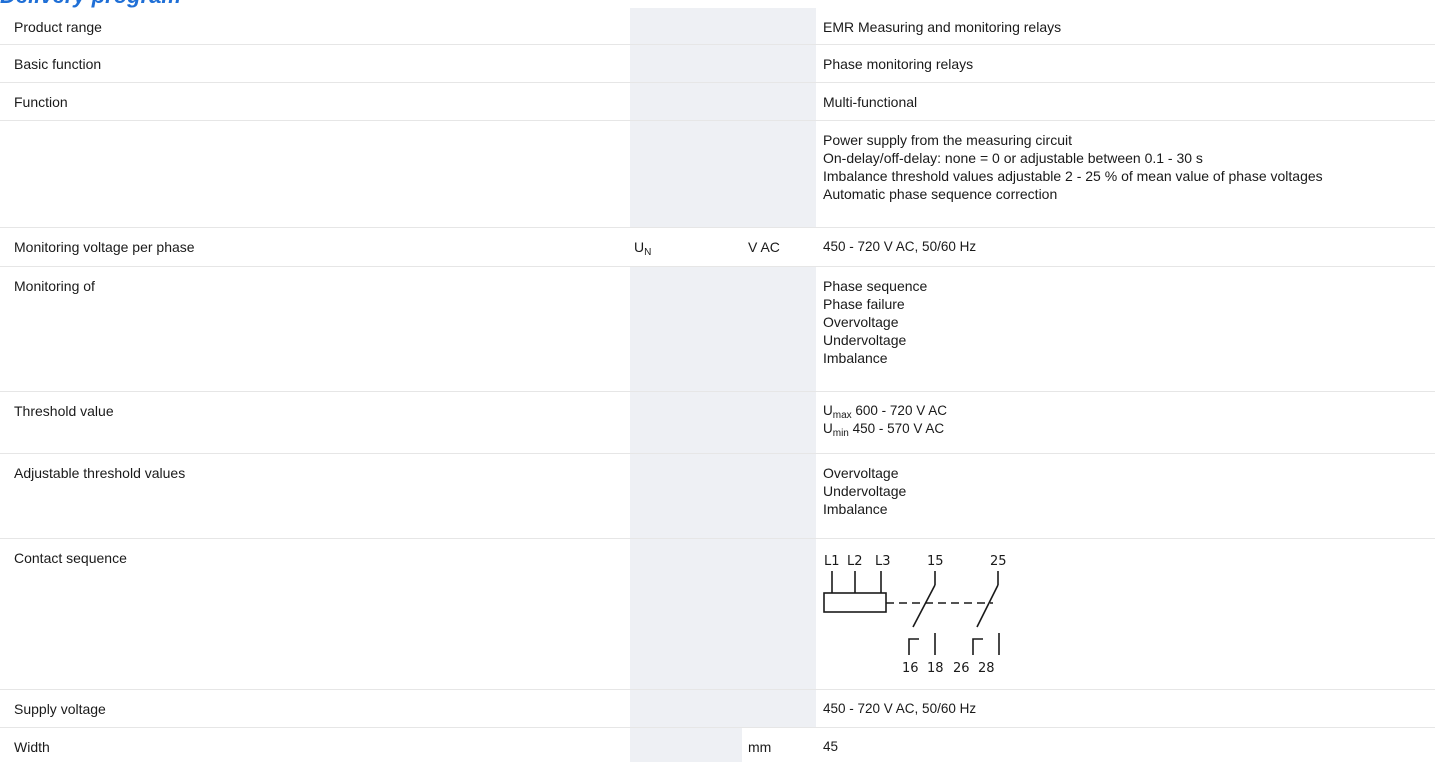 This screenshot has height=771, width=1435. What do you see at coordinates (60, 709) in the screenshot?
I see `row-label: Supply voltage` at bounding box center [60, 709].